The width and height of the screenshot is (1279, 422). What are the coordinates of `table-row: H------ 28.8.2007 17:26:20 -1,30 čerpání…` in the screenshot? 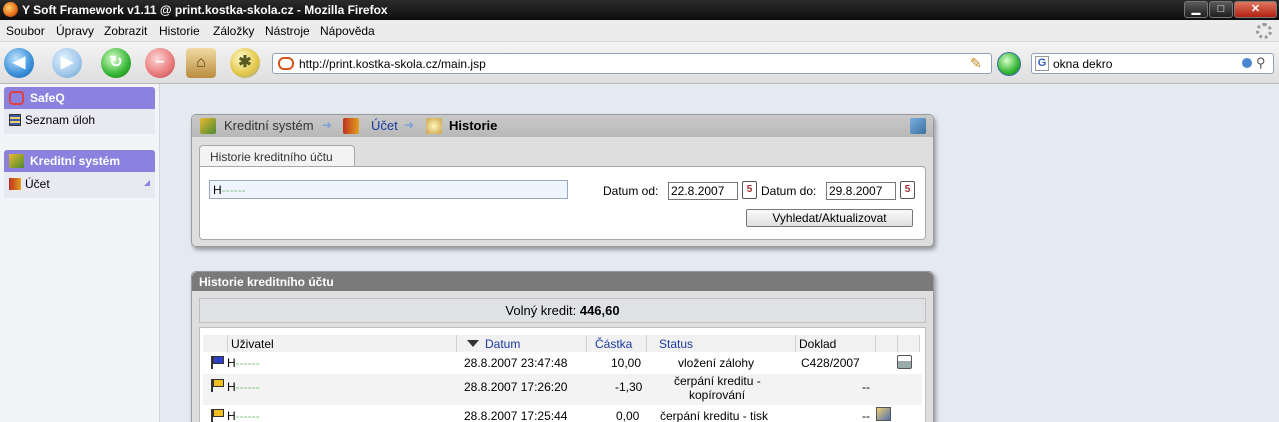 It's located at (562, 389).